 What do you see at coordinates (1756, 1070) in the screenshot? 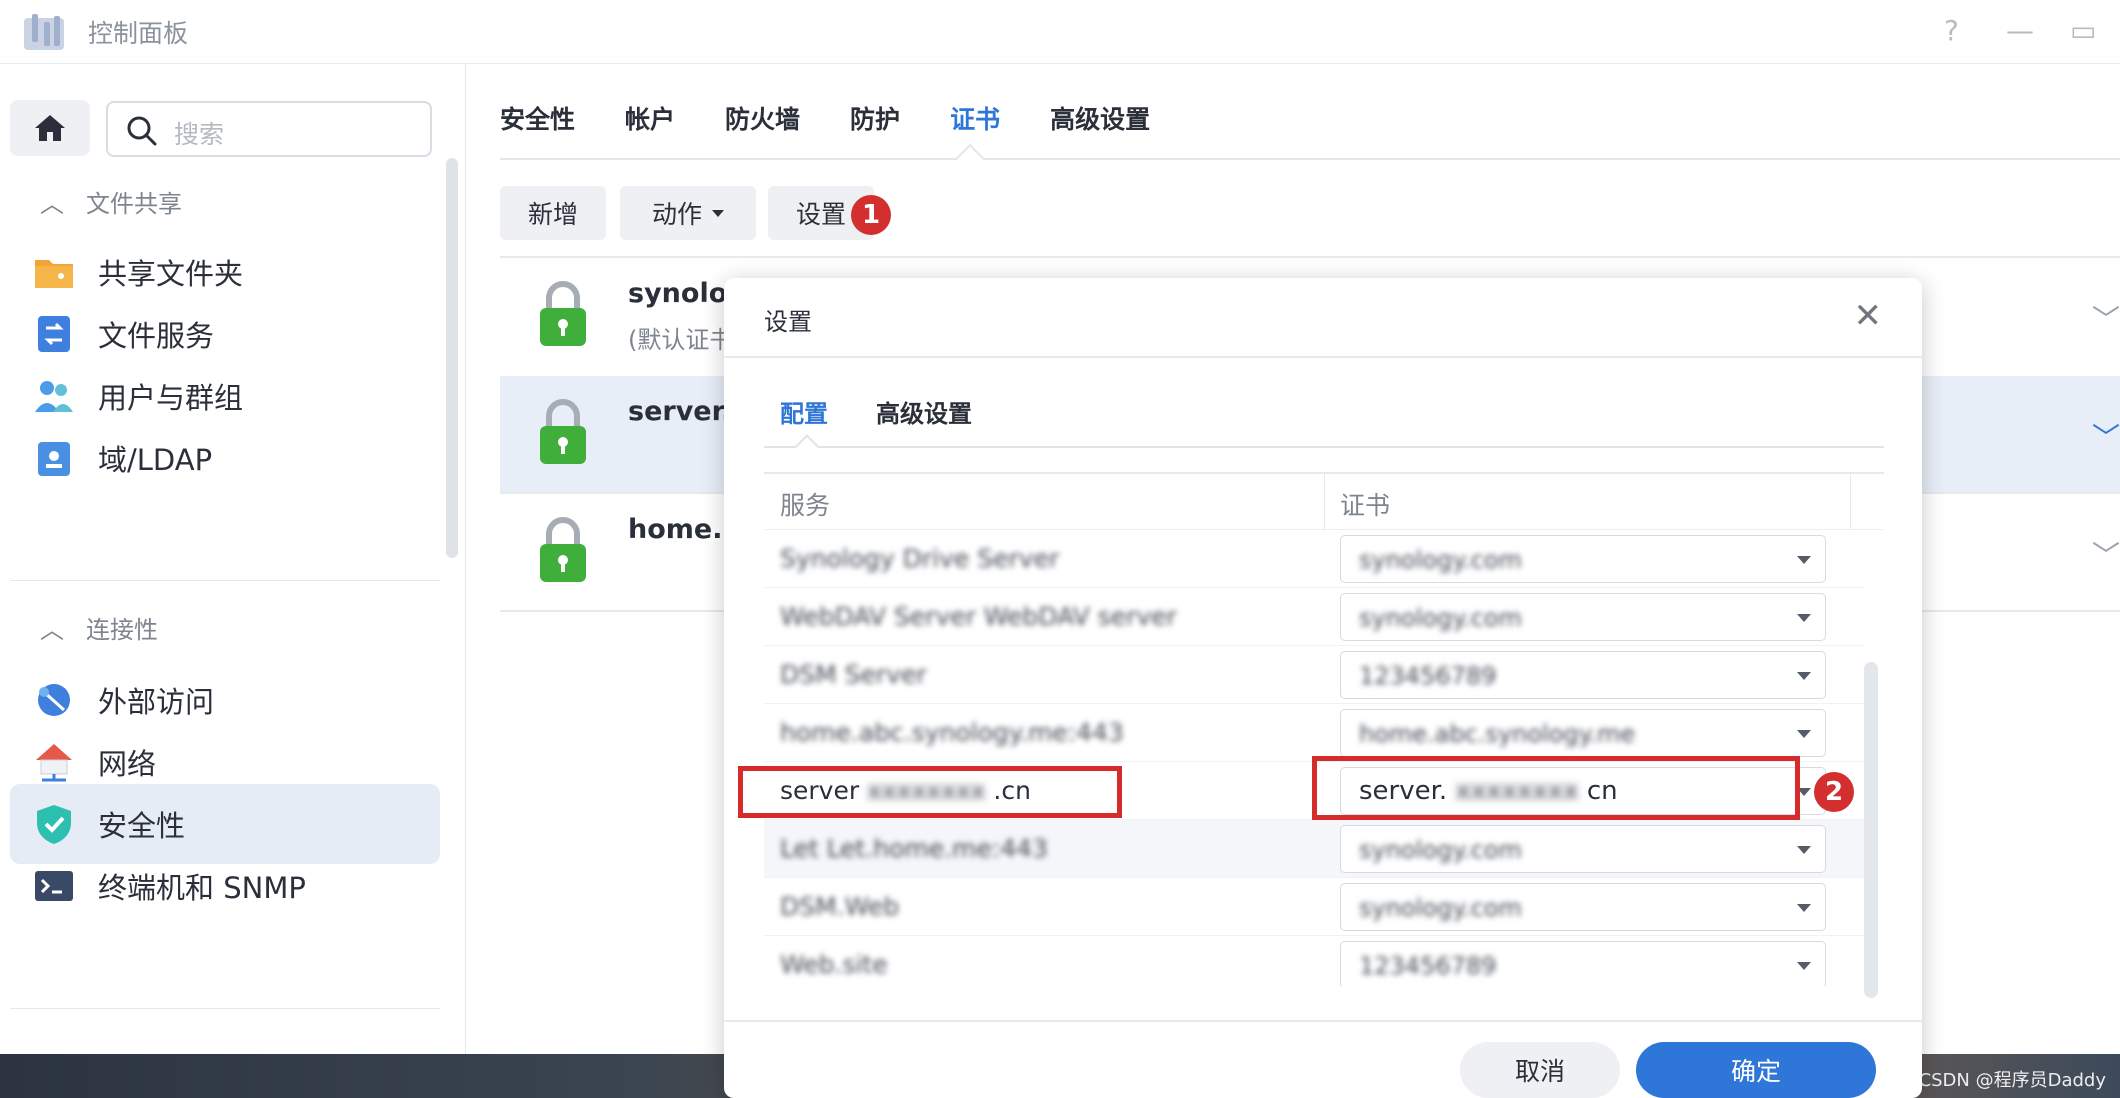
I see `ok-button: 确定` at bounding box center [1756, 1070].